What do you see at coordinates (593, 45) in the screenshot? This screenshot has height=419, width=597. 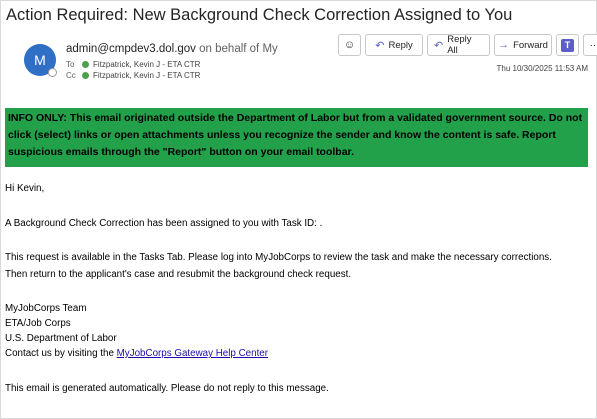 I see `more-icon: ···` at bounding box center [593, 45].